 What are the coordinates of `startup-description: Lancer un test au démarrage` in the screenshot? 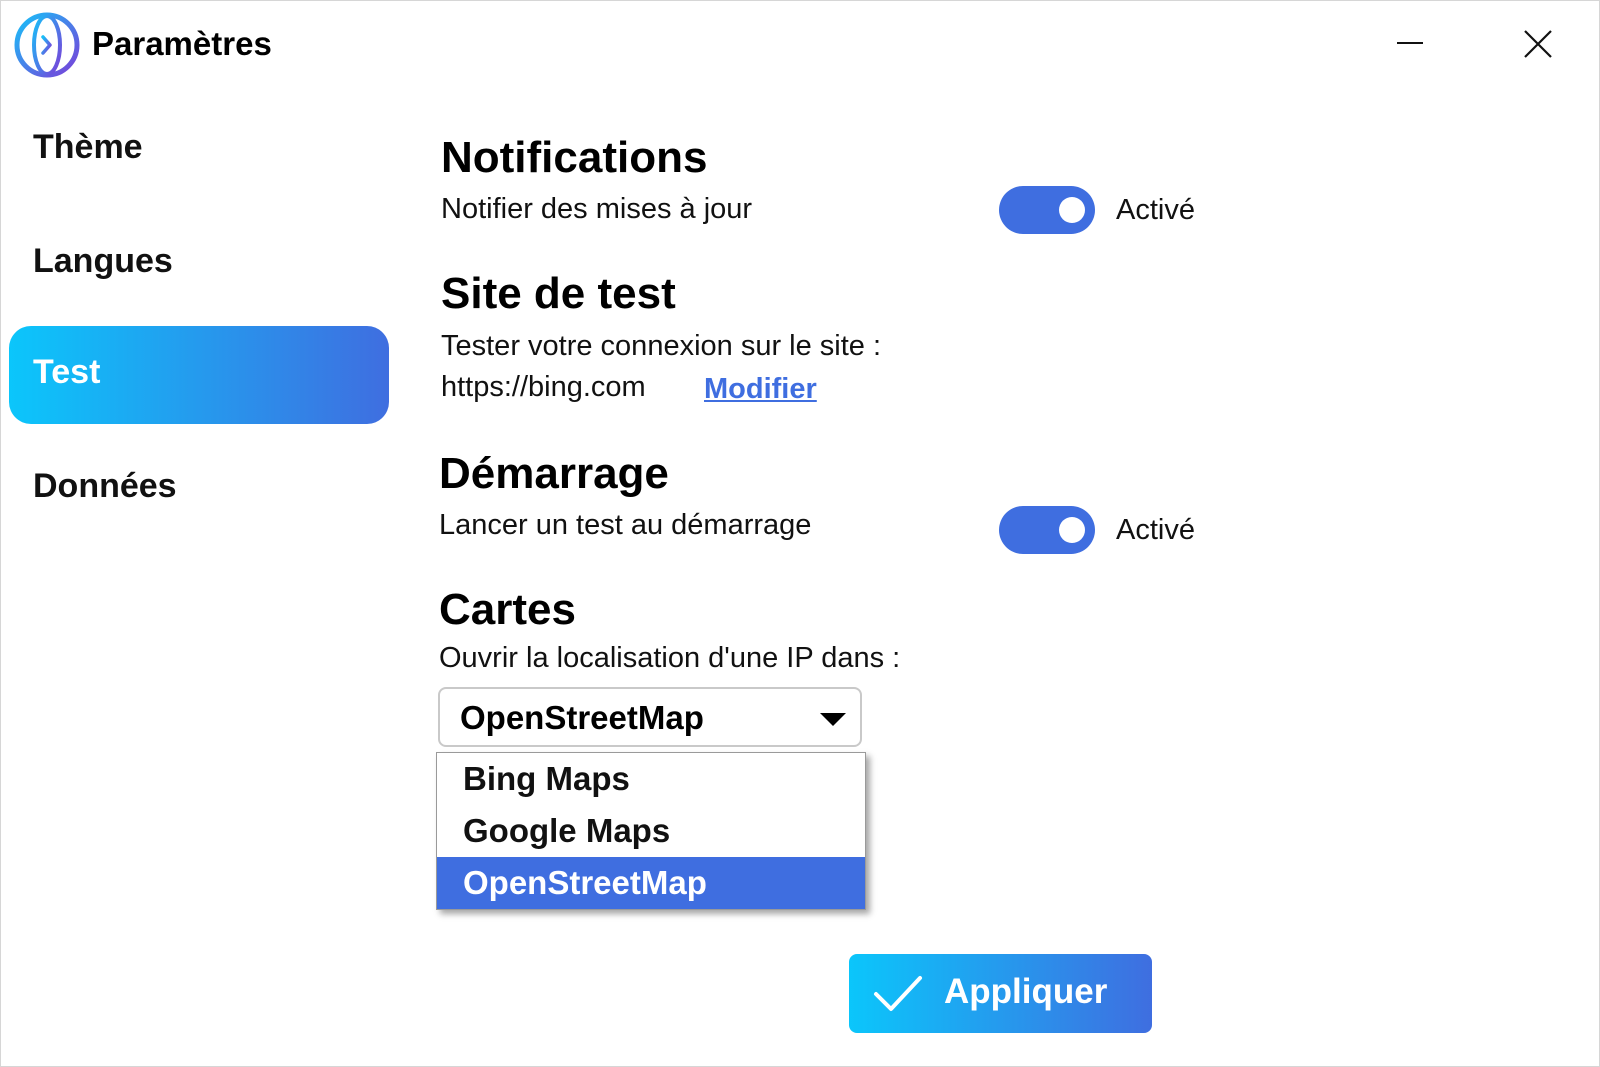 It's located at (625, 525).